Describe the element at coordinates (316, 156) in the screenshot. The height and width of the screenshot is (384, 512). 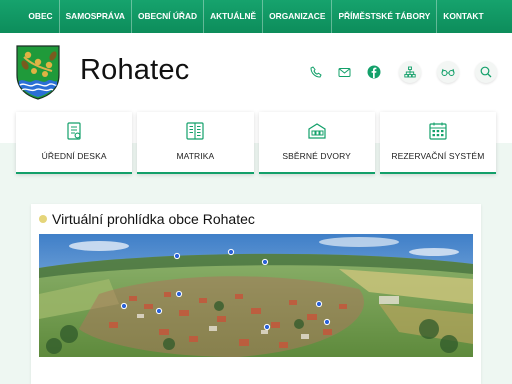
I see `tile-label: SBĚRNÉ DVORY` at that location.